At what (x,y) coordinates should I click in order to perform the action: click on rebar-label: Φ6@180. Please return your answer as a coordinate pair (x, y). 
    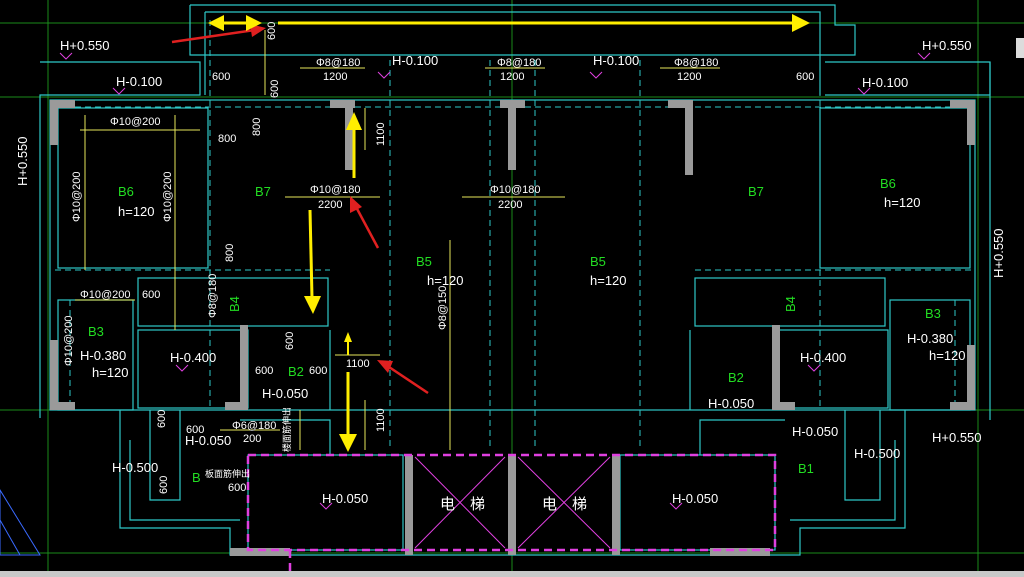
    Looking at the image, I should click on (254, 426).